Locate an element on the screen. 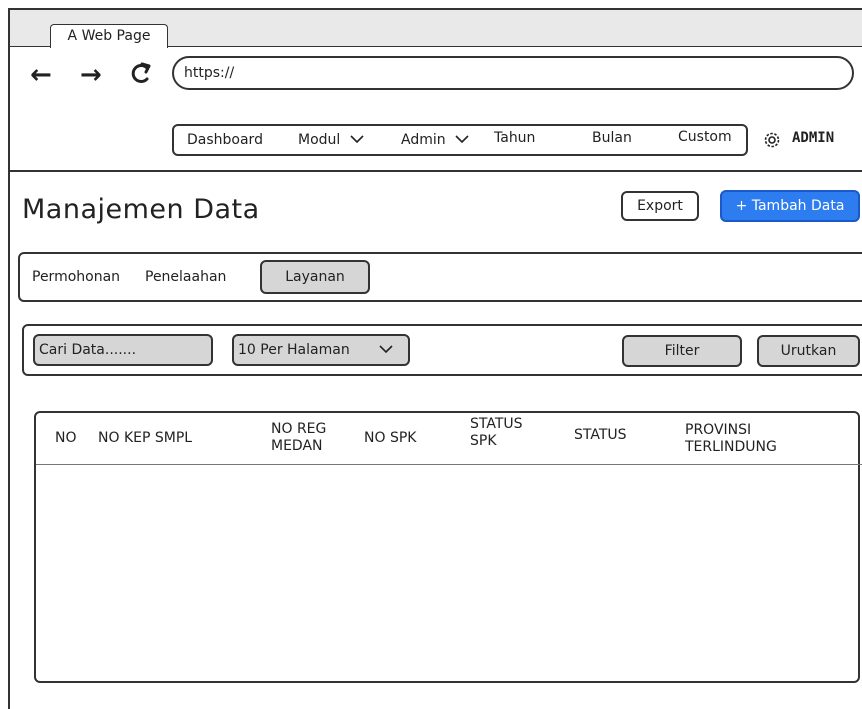 The height and width of the screenshot is (709, 862). filter-button: Filter is located at coordinates (682, 351).